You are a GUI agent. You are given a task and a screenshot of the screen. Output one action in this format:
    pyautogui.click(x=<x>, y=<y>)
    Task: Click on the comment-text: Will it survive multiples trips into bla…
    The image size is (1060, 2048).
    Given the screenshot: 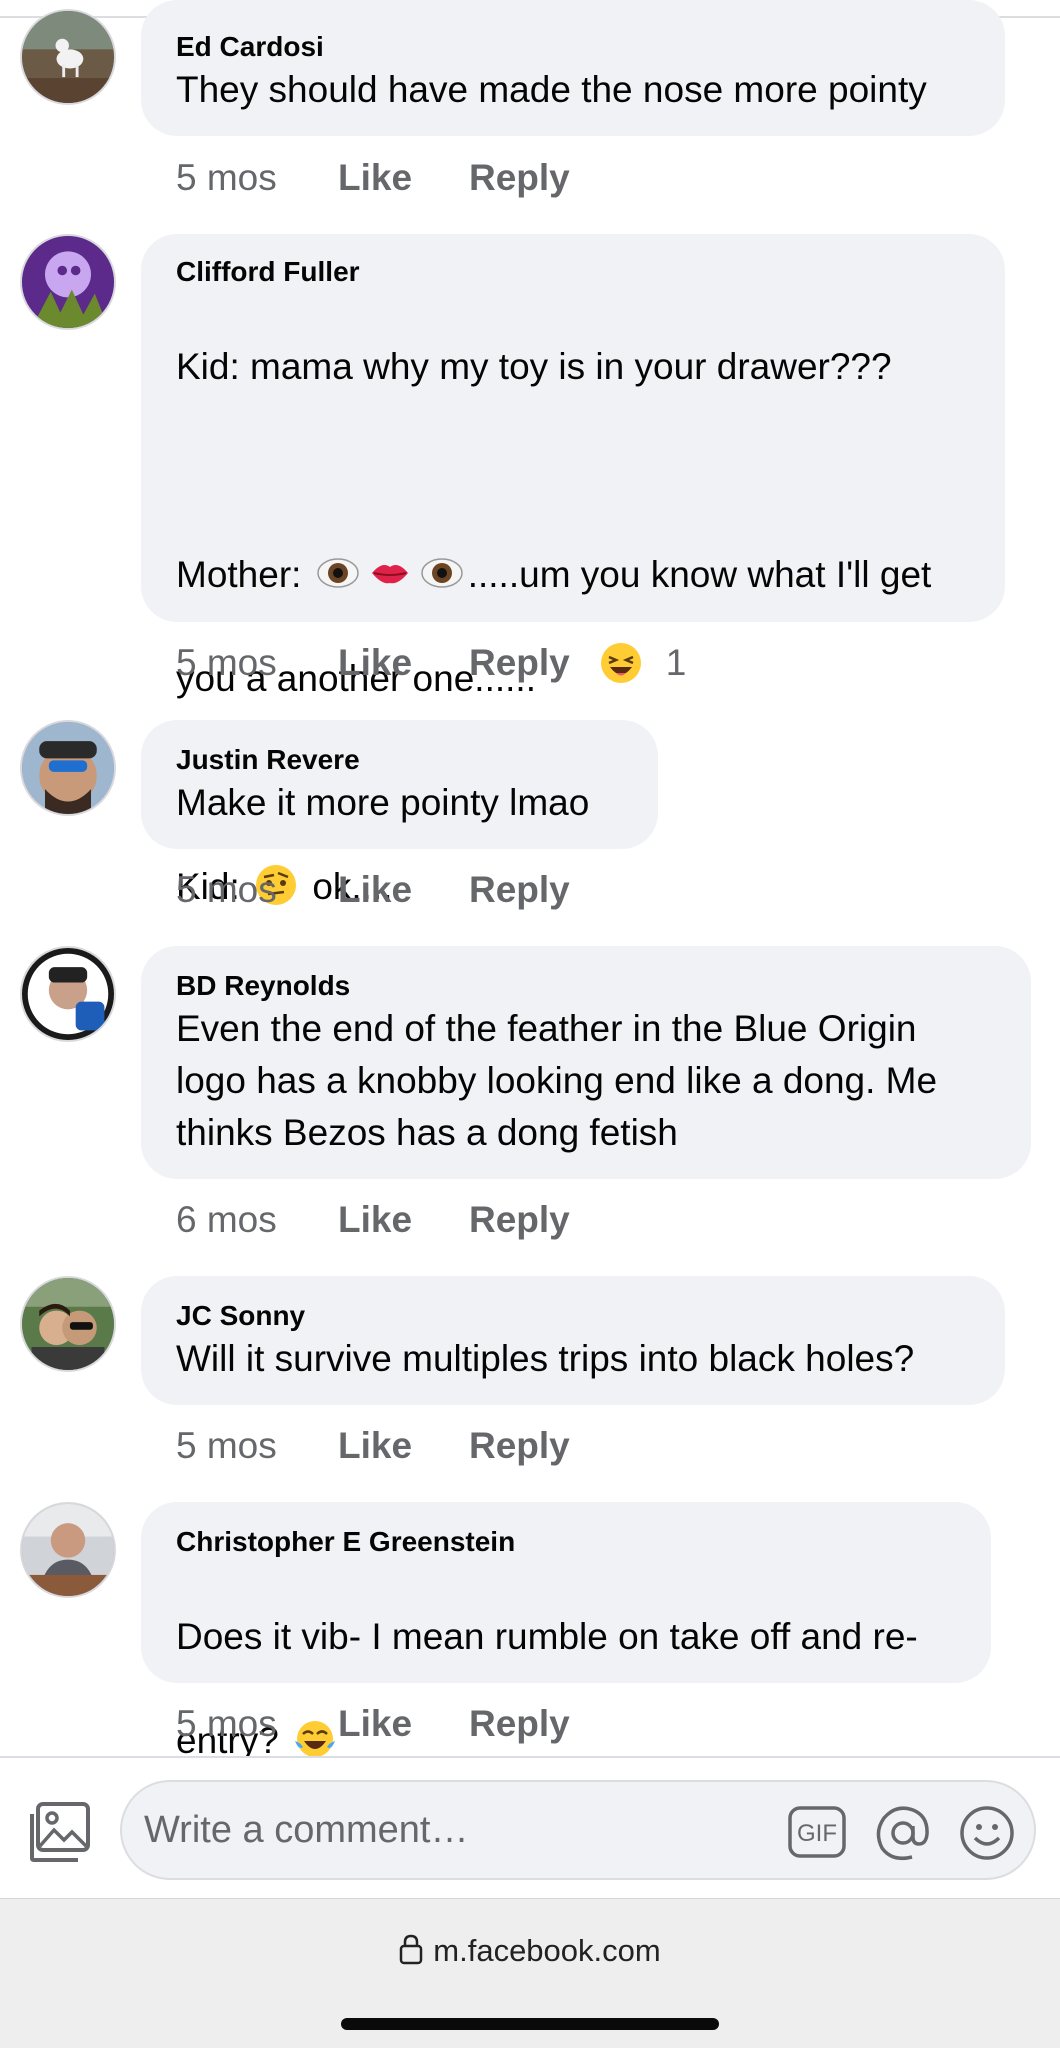 What is the action you would take?
    pyautogui.click(x=545, y=1358)
    